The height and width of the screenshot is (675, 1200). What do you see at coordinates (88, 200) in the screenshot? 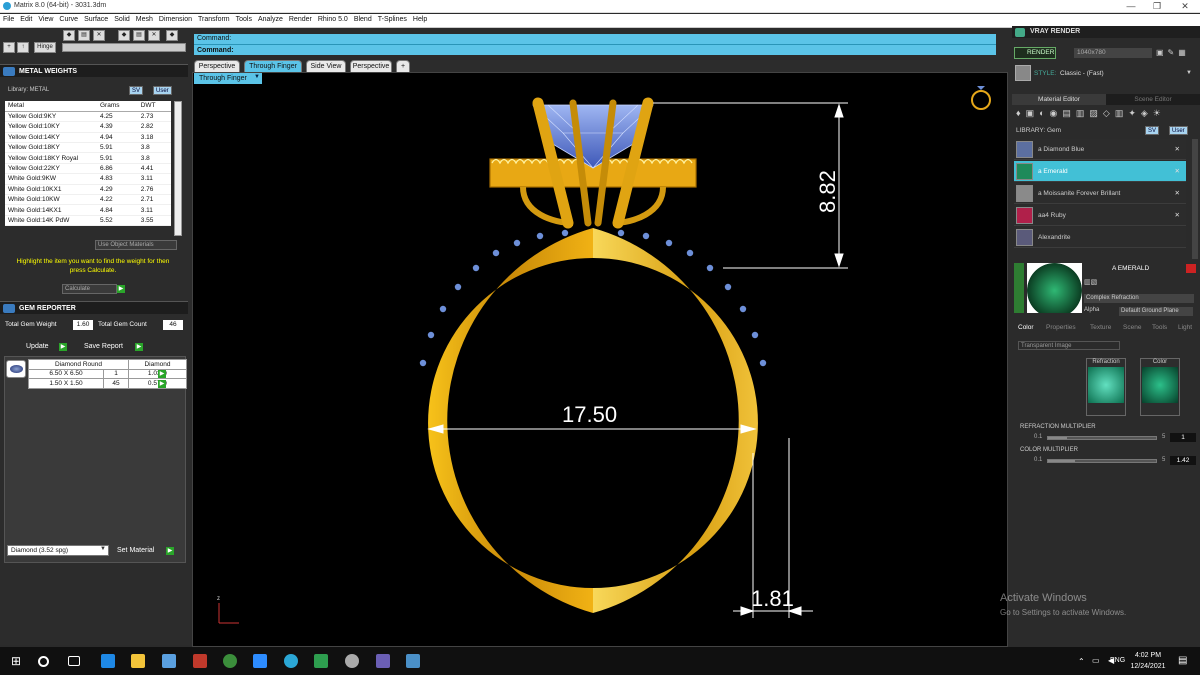
I see `table-row: White Gold:10KW 4.22 2.71` at bounding box center [88, 200].